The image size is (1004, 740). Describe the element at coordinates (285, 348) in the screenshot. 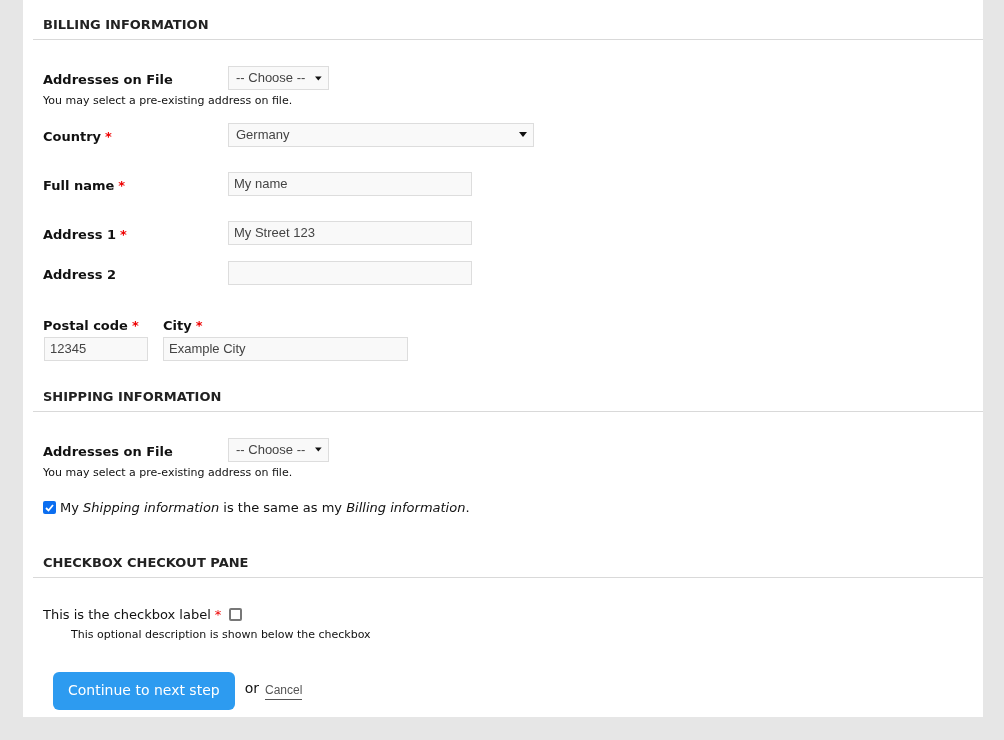

I see `input-field: Example City` at that location.